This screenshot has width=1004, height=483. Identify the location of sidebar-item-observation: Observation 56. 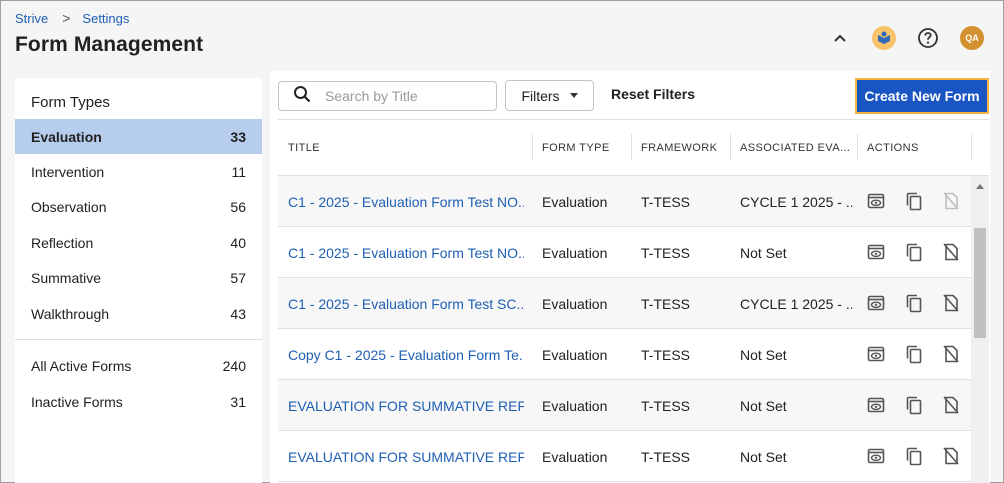
(138, 206).